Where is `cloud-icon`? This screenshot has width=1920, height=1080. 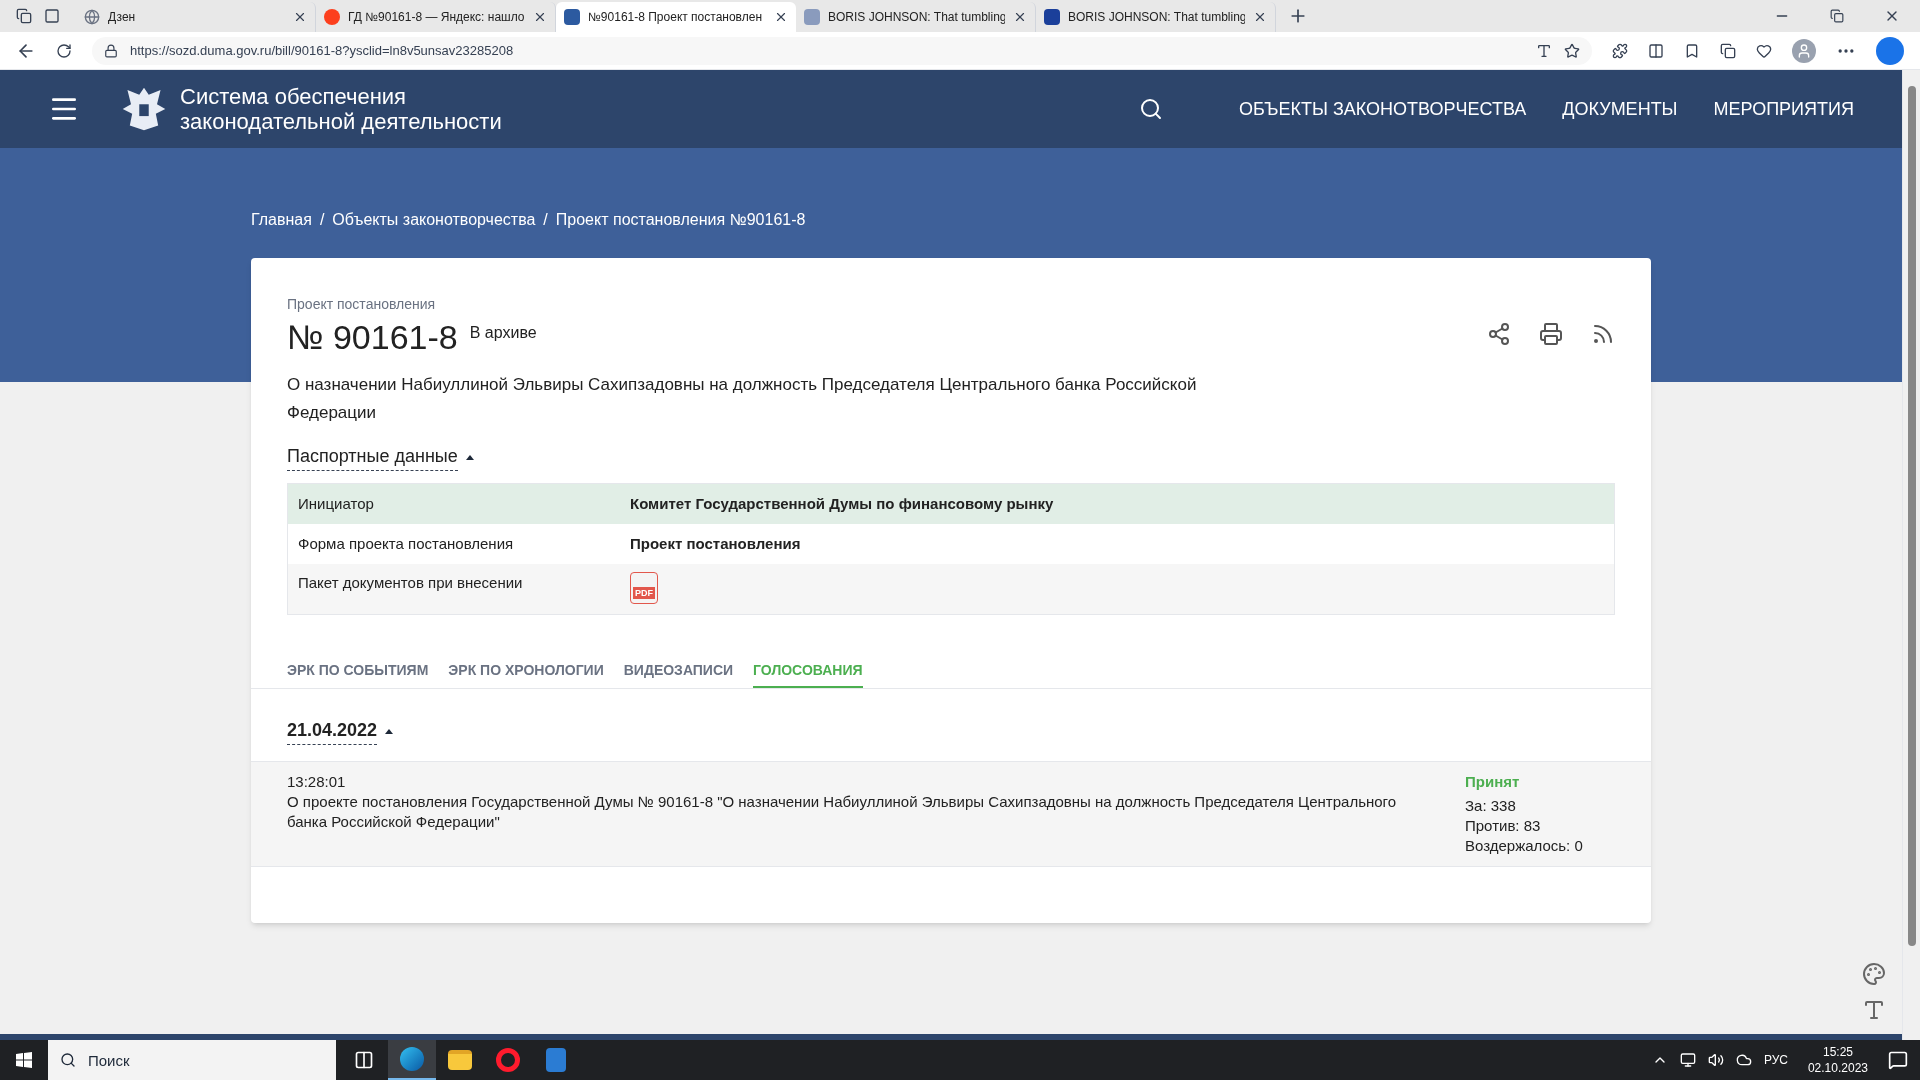
cloud-icon is located at coordinates (1743, 1060).